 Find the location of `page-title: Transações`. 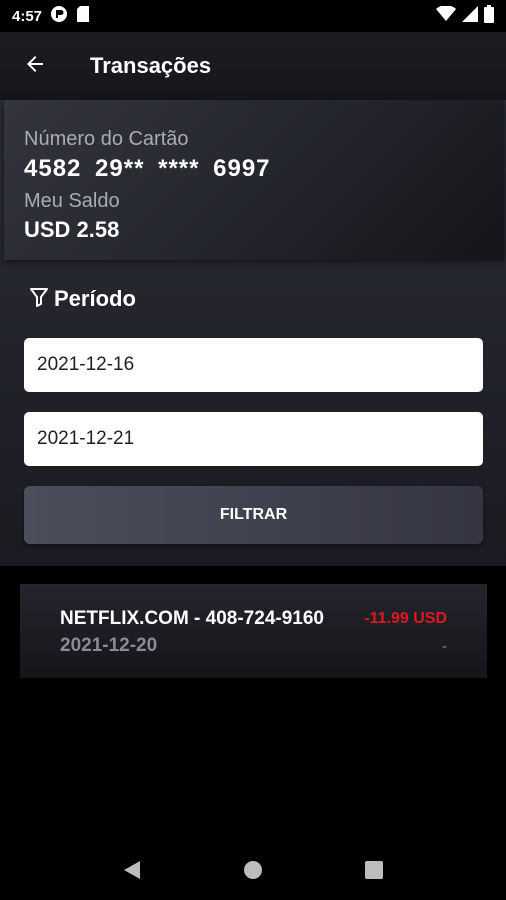

page-title: Transações is located at coordinates (151, 65).